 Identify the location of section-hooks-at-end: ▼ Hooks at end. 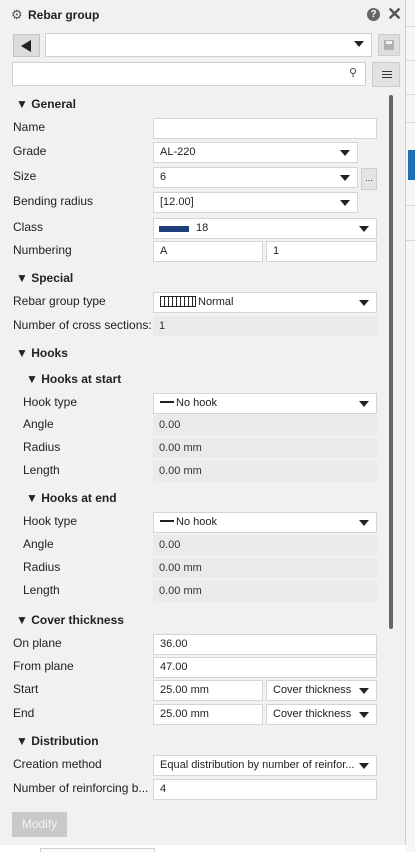
(71, 498).